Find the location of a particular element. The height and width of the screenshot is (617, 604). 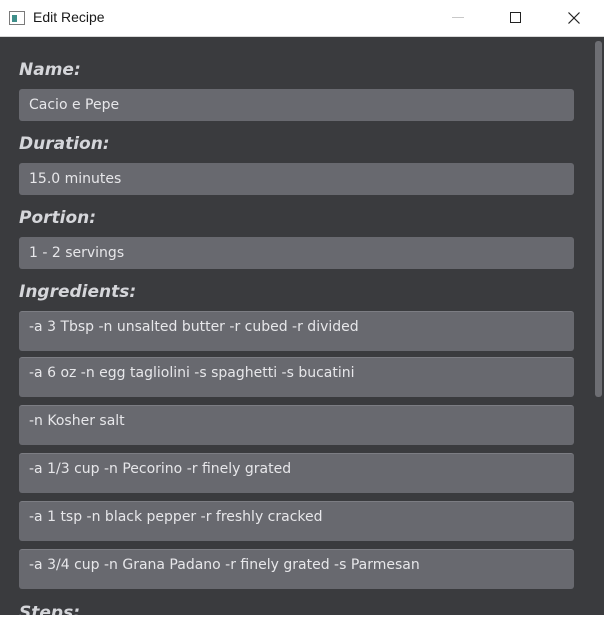

app-icon-pane is located at coordinates (14, 18).